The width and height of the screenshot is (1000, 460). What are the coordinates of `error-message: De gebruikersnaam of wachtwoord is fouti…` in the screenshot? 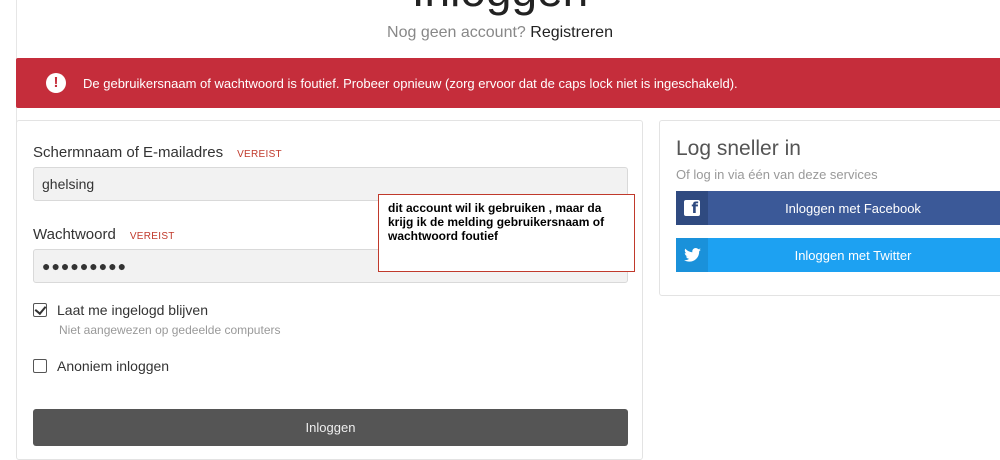 It's located at (410, 83).